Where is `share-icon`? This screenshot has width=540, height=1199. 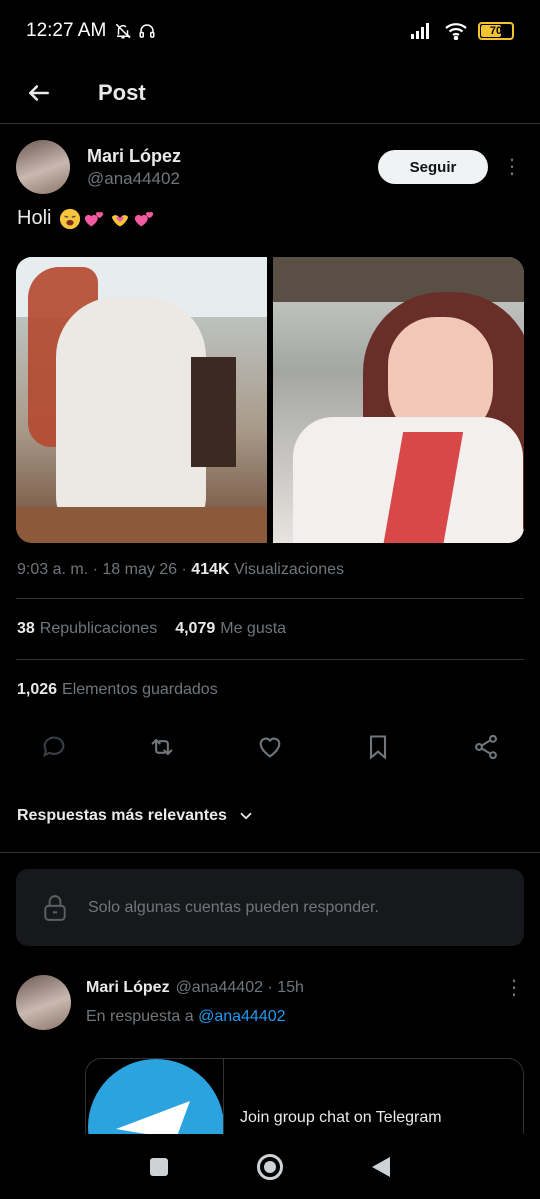 share-icon is located at coordinates (486, 747).